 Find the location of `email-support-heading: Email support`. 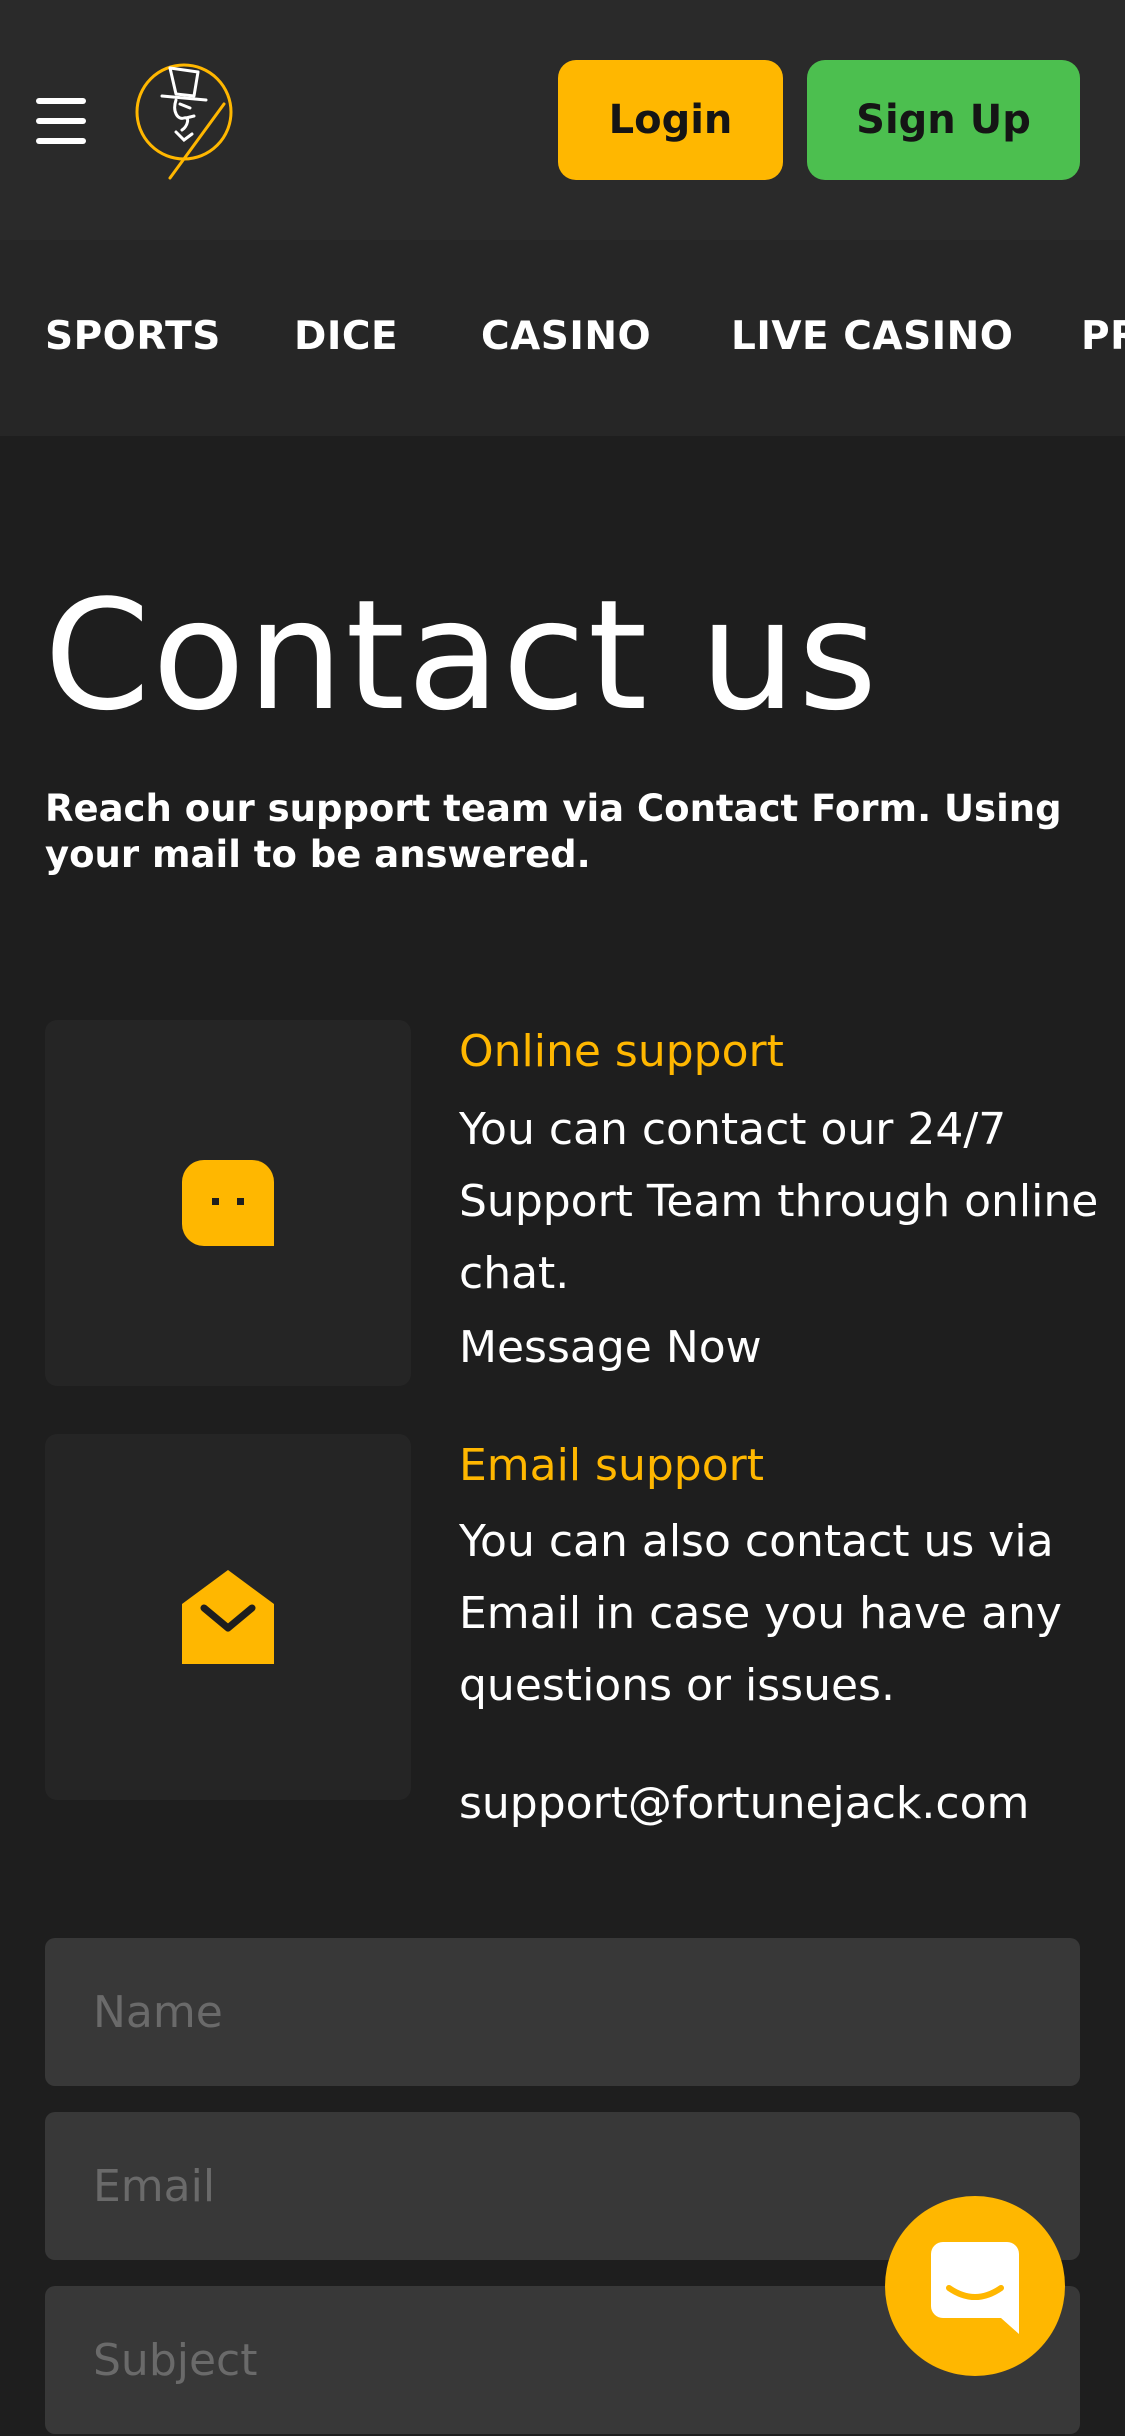

email-support-heading: Email support is located at coordinates (611, 1465).